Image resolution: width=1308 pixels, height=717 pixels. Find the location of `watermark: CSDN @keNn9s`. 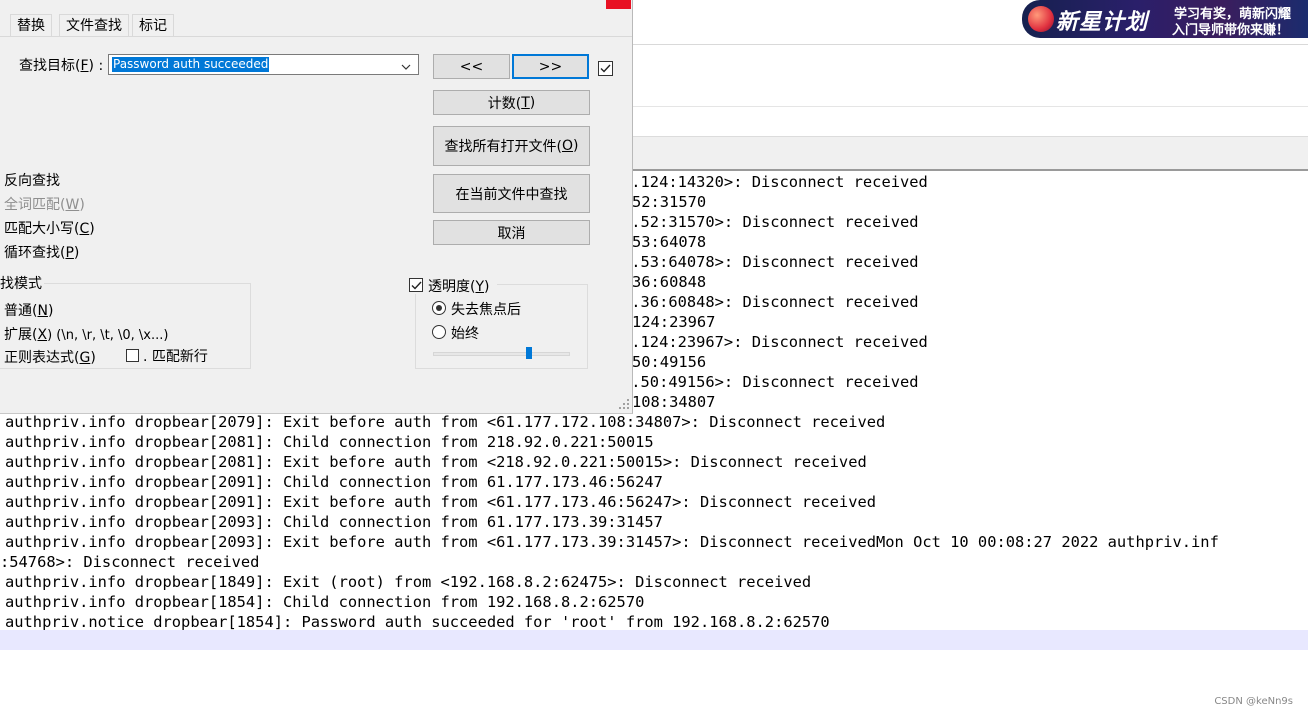

watermark: CSDN @keNn9s is located at coordinates (1253, 701).